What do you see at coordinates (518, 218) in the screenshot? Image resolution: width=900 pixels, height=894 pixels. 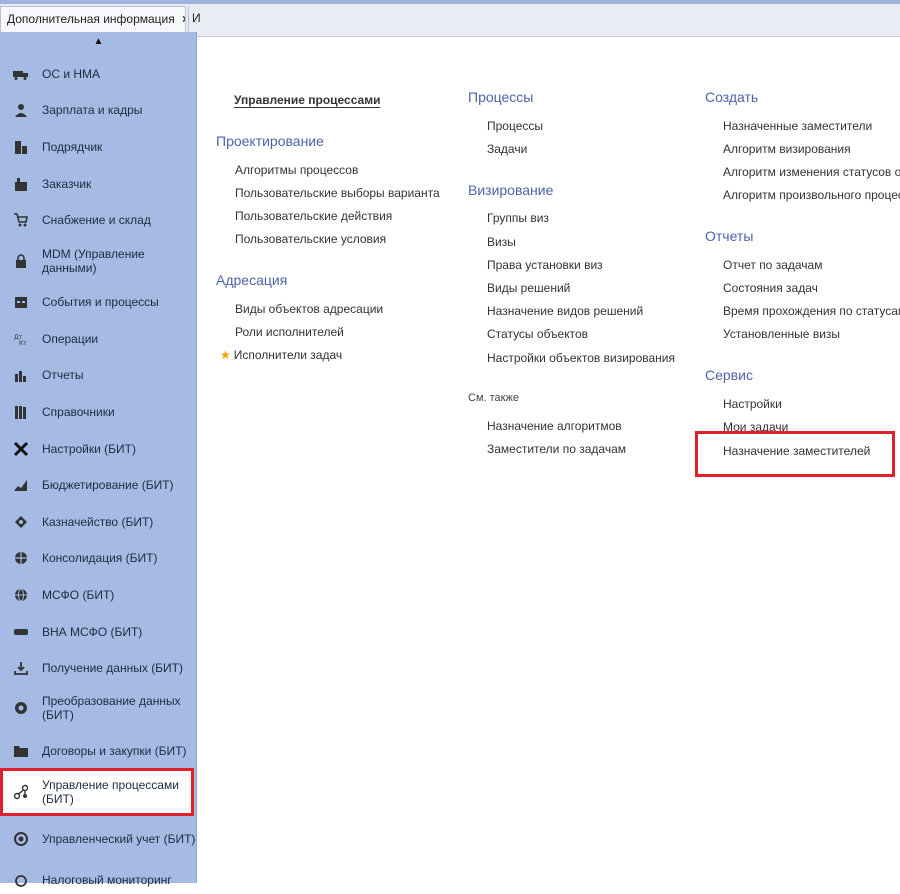 I see `link-visa-groups: Группы виз` at bounding box center [518, 218].